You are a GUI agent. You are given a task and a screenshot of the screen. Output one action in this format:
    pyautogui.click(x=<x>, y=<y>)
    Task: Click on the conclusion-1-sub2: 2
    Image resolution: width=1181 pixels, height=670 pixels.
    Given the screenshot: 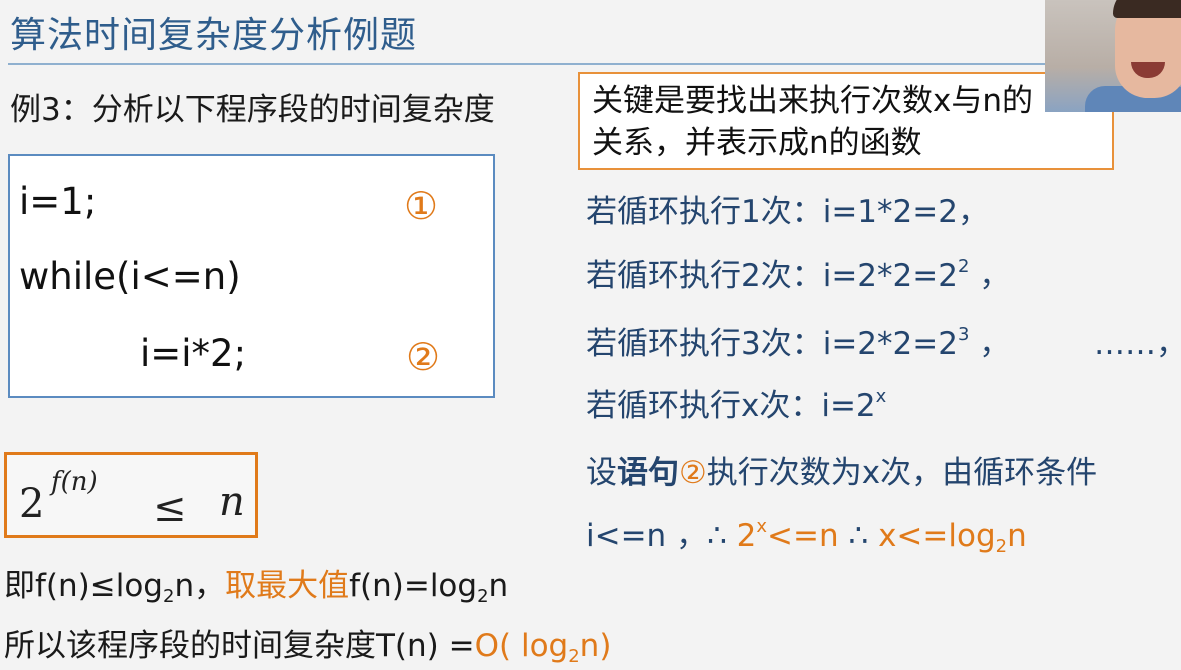 What is the action you would take?
    pyautogui.click(x=483, y=596)
    